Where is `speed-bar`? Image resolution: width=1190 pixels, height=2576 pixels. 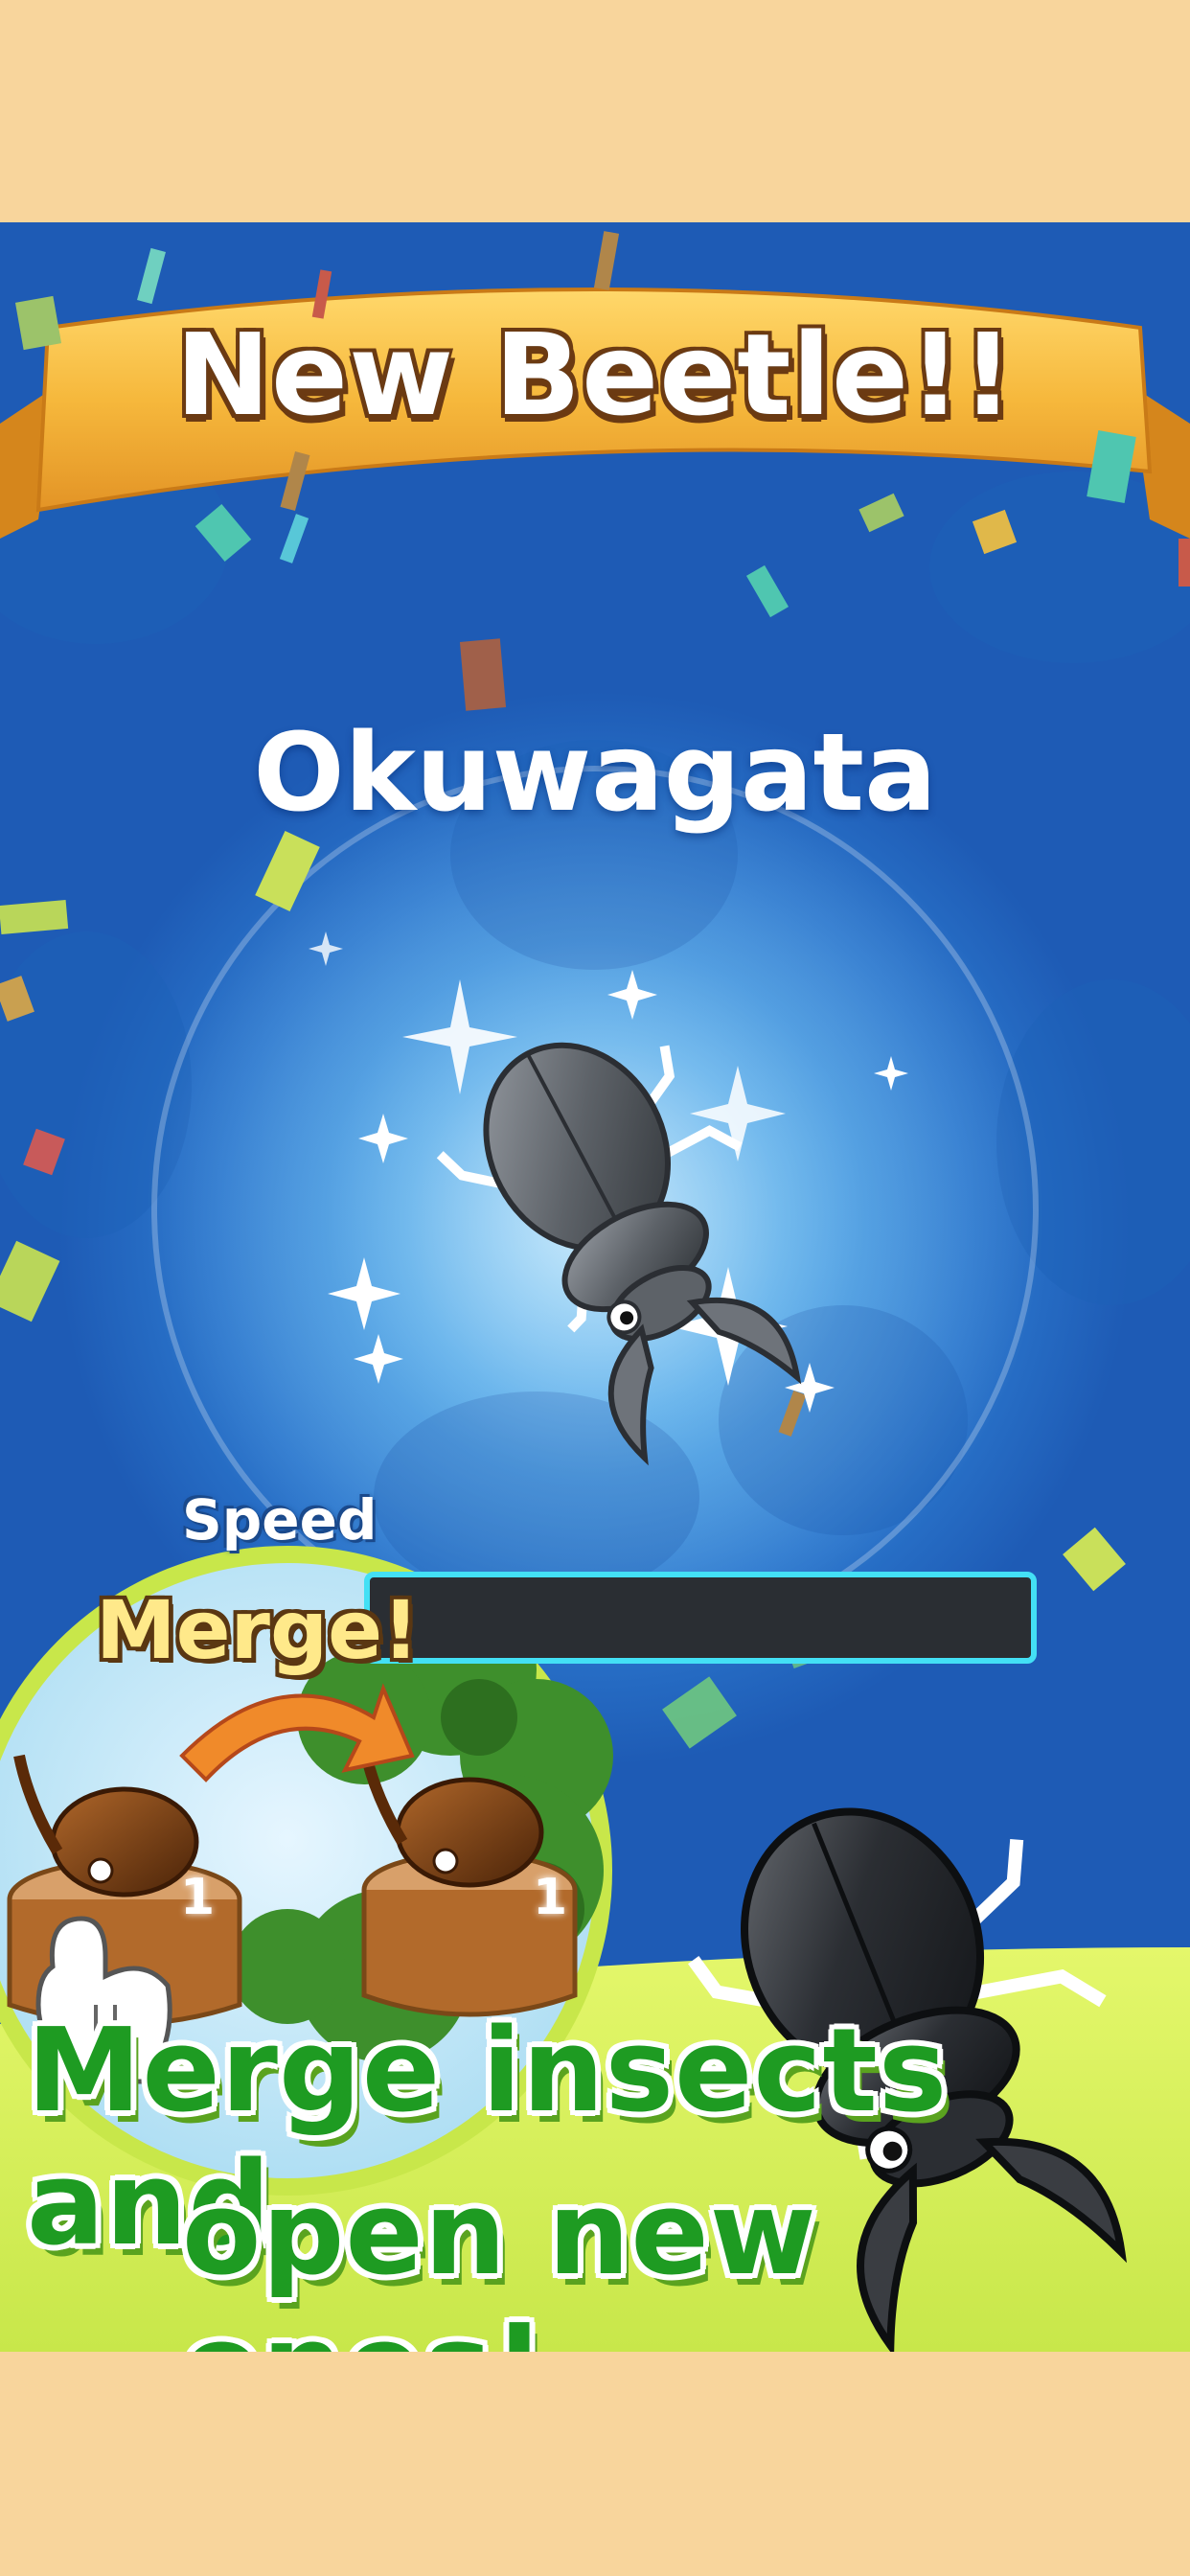 speed-bar is located at coordinates (700, 1618).